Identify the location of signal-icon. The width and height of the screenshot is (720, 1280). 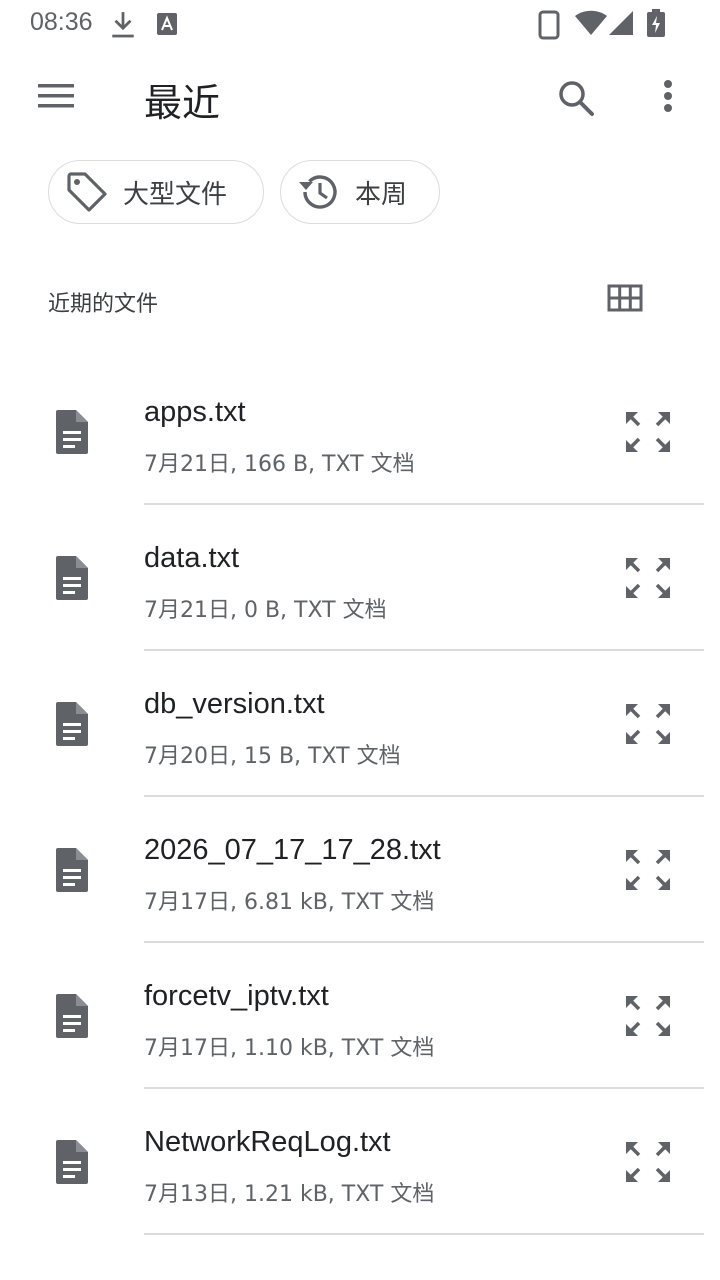
(621, 23).